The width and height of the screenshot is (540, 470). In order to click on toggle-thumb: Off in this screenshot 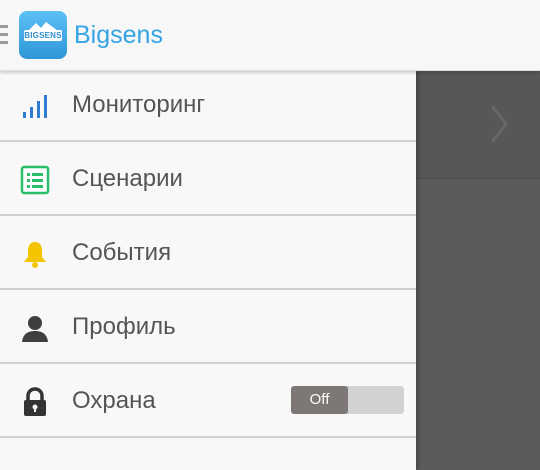, I will do `click(319, 400)`.